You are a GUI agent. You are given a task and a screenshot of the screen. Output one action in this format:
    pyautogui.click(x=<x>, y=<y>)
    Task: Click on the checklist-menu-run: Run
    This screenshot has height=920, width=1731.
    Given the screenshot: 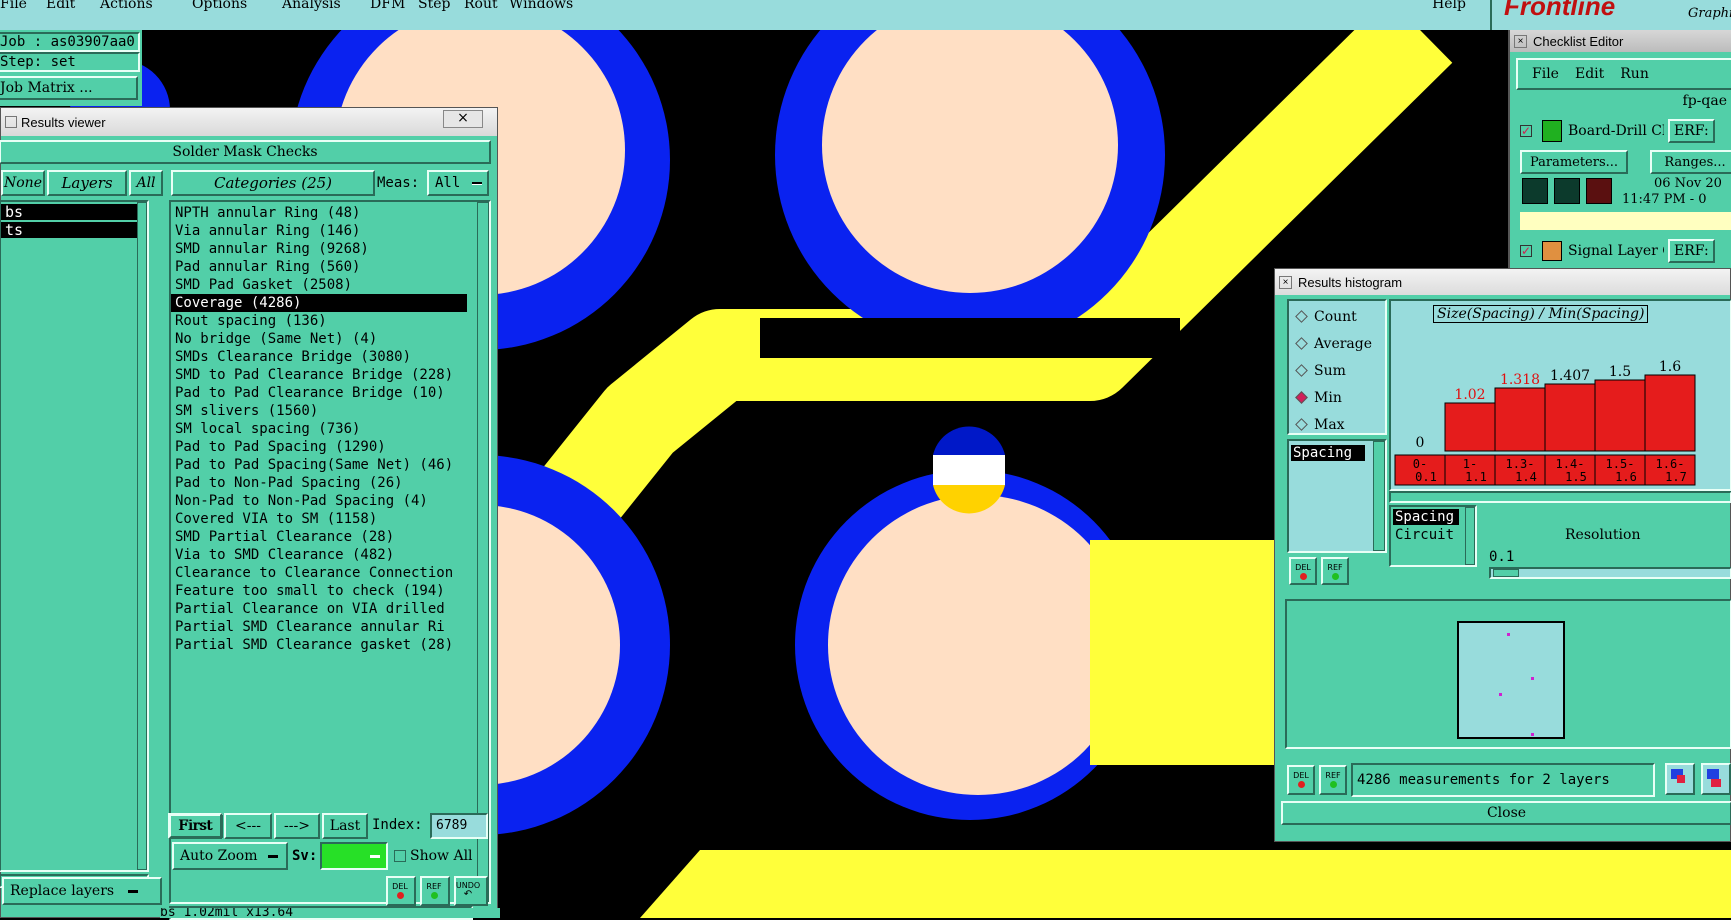 What is the action you would take?
    pyautogui.click(x=1634, y=74)
    